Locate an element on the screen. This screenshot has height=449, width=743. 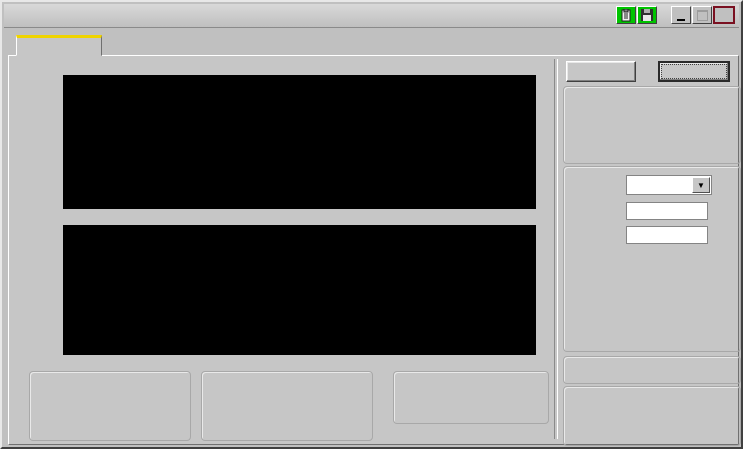
clipboard-icon is located at coordinates (626, 15).